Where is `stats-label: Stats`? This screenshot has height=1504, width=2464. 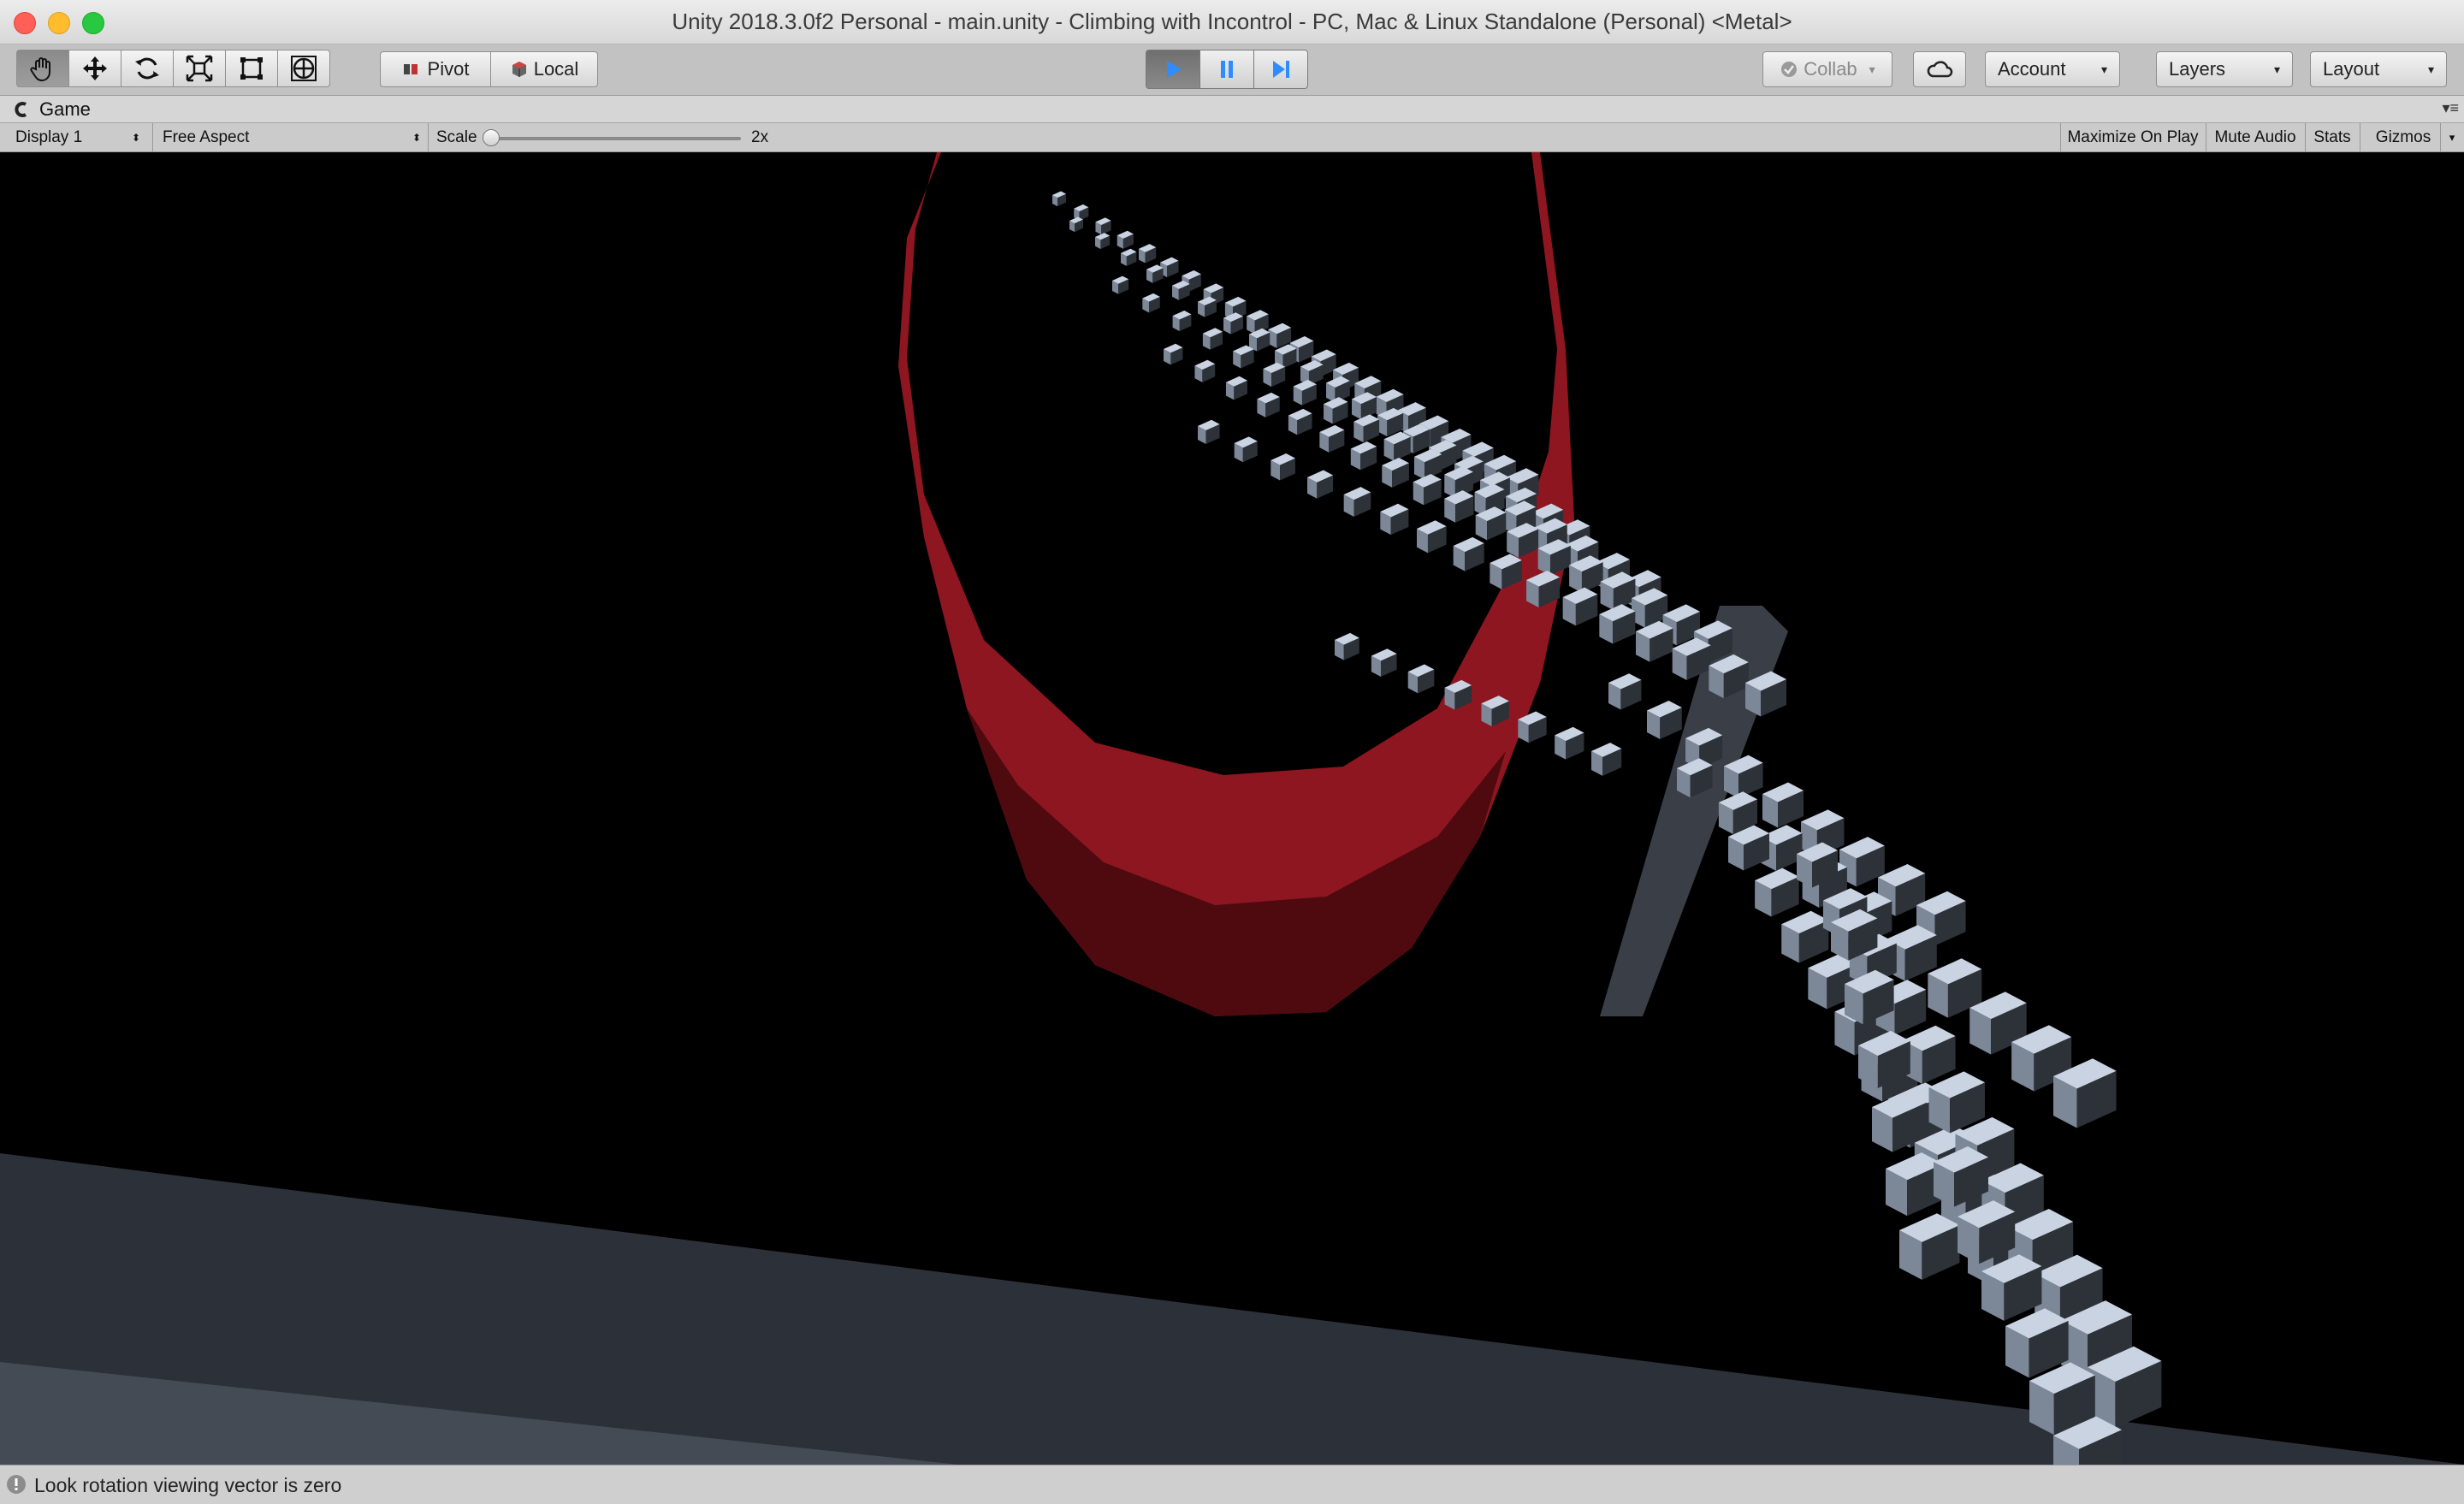
stats-label: Stats is located at coordinates (2332, 137).